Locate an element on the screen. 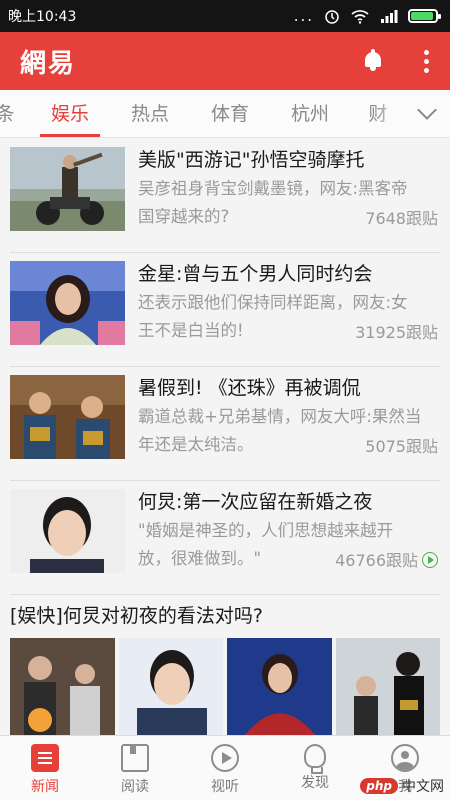 The image size is (450, 800). news-title: 暑假到! 《还珠》再被调侃 is located at coordinates (249, 388).